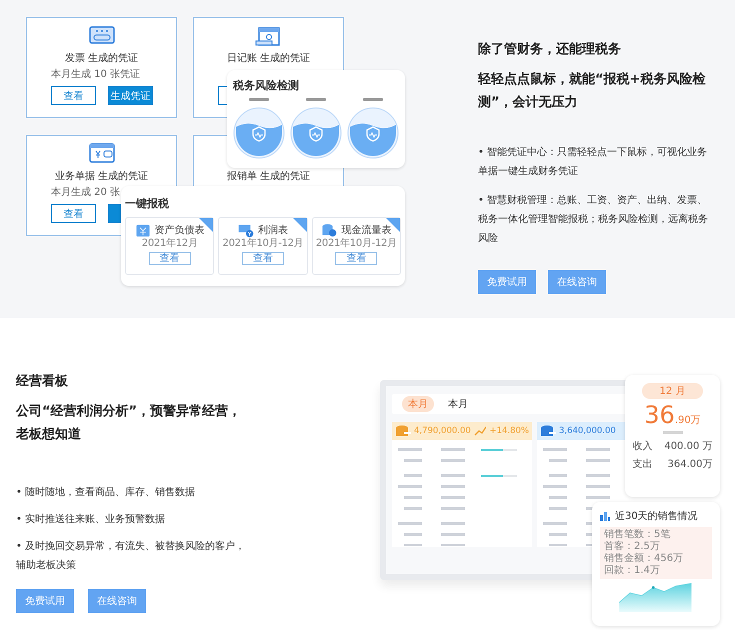 Image resolution: width=735 pixels, height=630 pixels. I want to click on card-title: 业务单据 生成的凭证, so click(101, 176).